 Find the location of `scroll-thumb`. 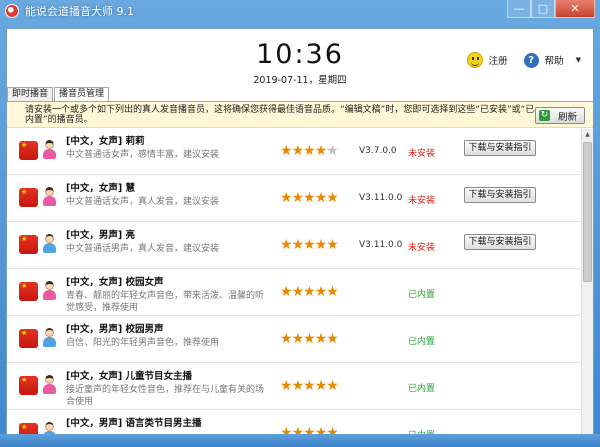

scroll-thumb is located at coordinates (587, 212).